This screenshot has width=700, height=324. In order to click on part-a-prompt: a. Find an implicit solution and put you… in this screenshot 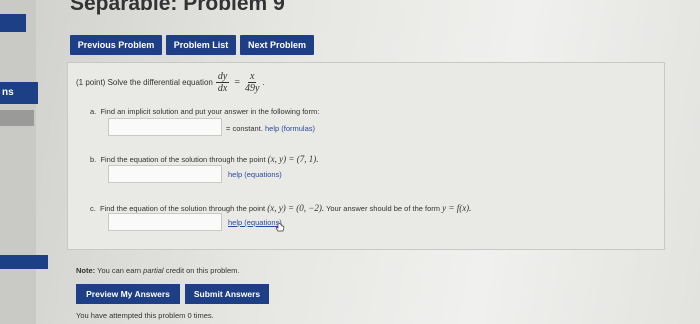, I will do `click(205, 111)`.